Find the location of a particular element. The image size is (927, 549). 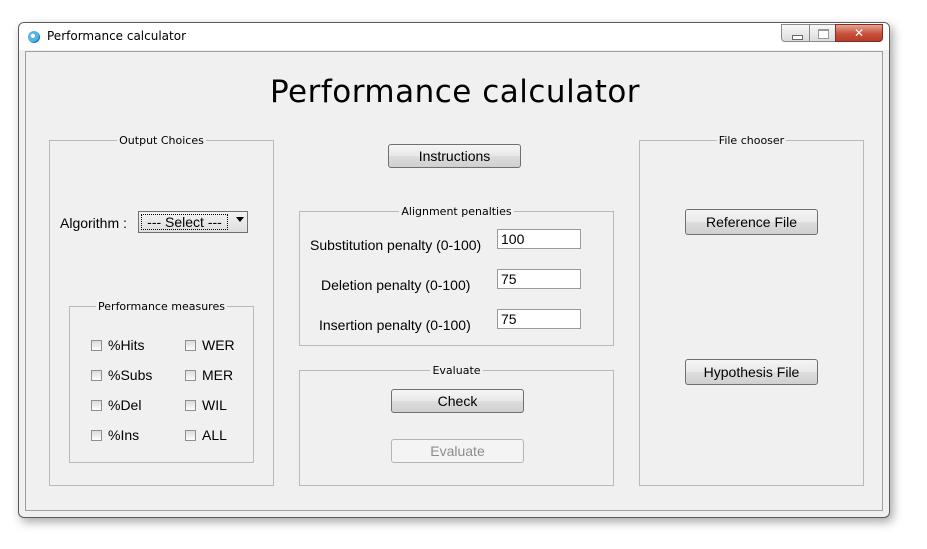

checkbox-label: WER is located at coordinates (218, 345).